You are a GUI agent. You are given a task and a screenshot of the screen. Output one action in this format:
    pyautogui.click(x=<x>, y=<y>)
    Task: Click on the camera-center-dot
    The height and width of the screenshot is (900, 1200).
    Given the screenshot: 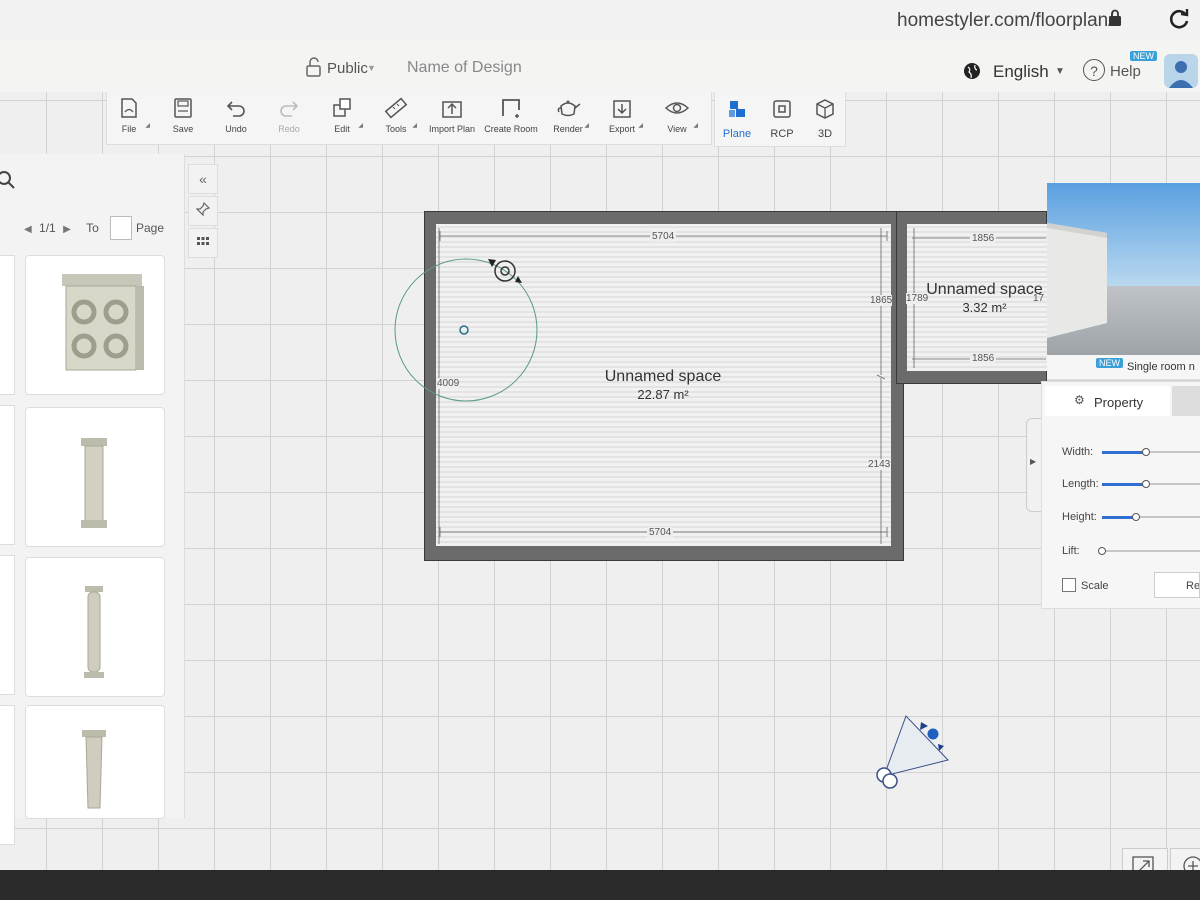 What is the action you would take?
    pyautogui.click(x=464, y=330)
    